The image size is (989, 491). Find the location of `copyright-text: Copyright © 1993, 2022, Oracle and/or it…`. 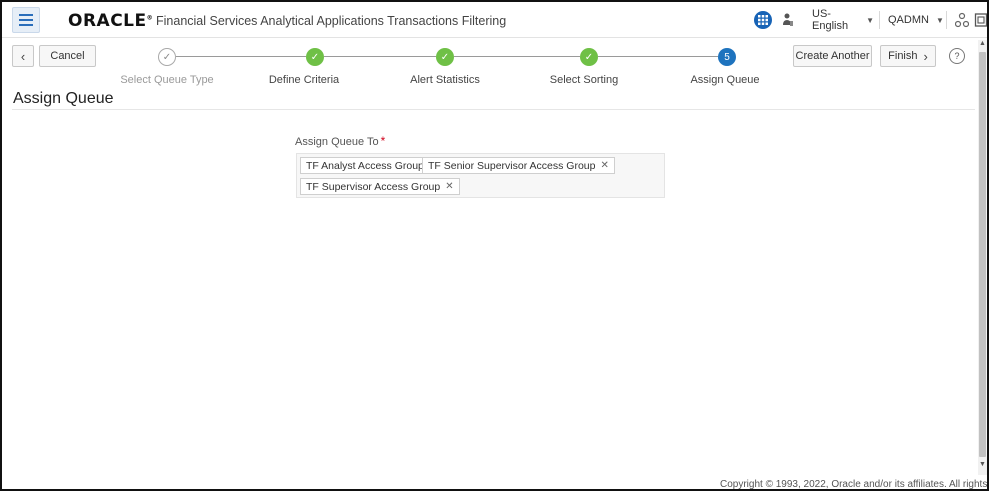

copyright-text: Copyright © 1993, 2022, Oracle and/or it… is located at coordinates (854, 484).